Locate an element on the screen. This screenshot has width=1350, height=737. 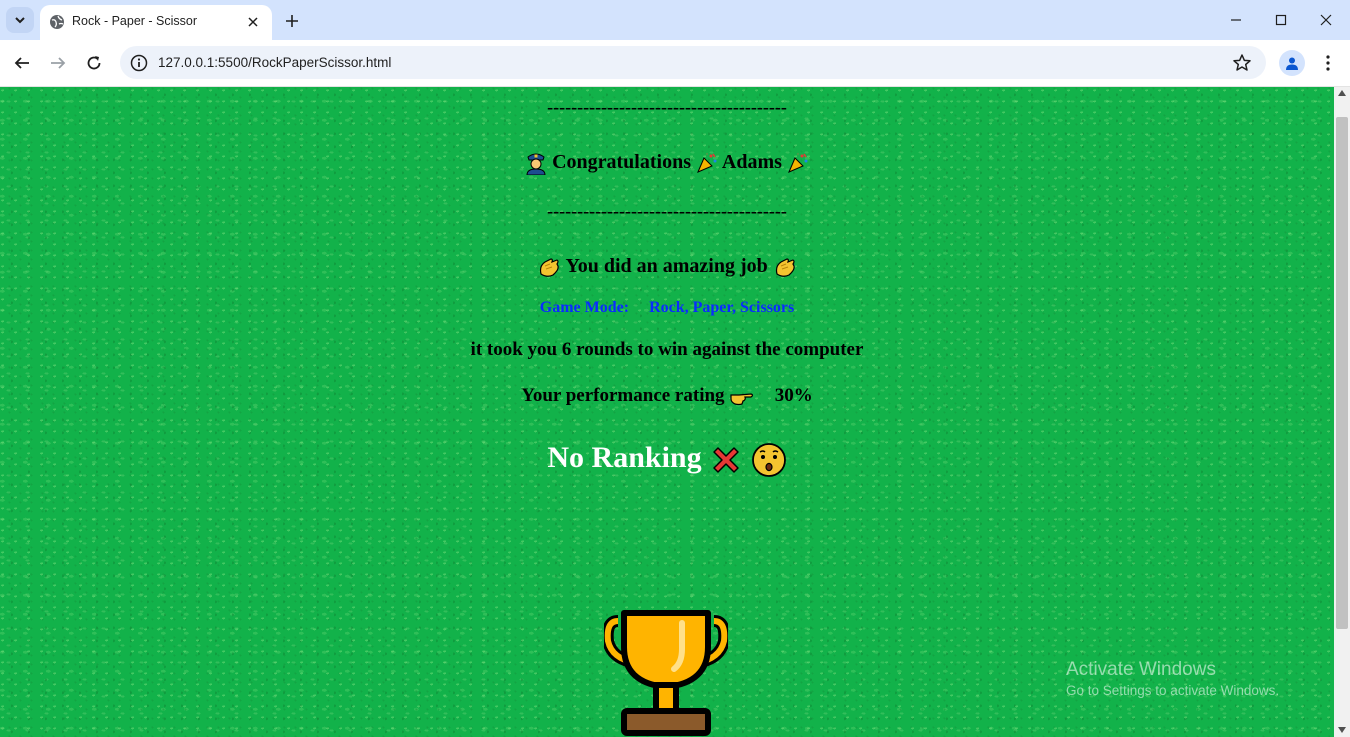
player-name: Adams is located at coordinates (751, 162).